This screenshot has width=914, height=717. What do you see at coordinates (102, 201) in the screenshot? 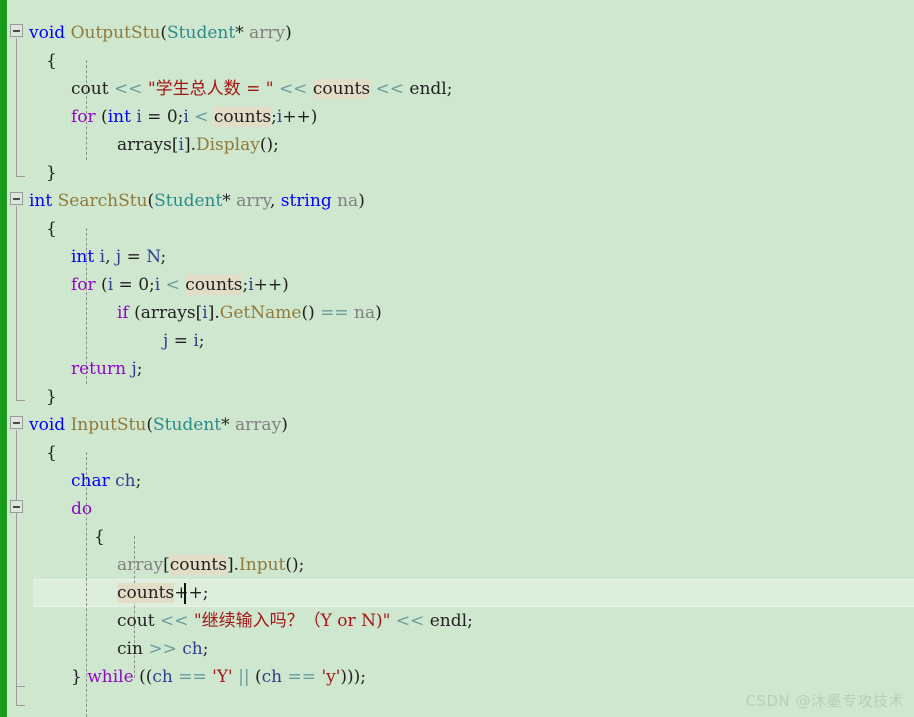
I see `function-name: SearchStu` at bounding box center [102, 201].